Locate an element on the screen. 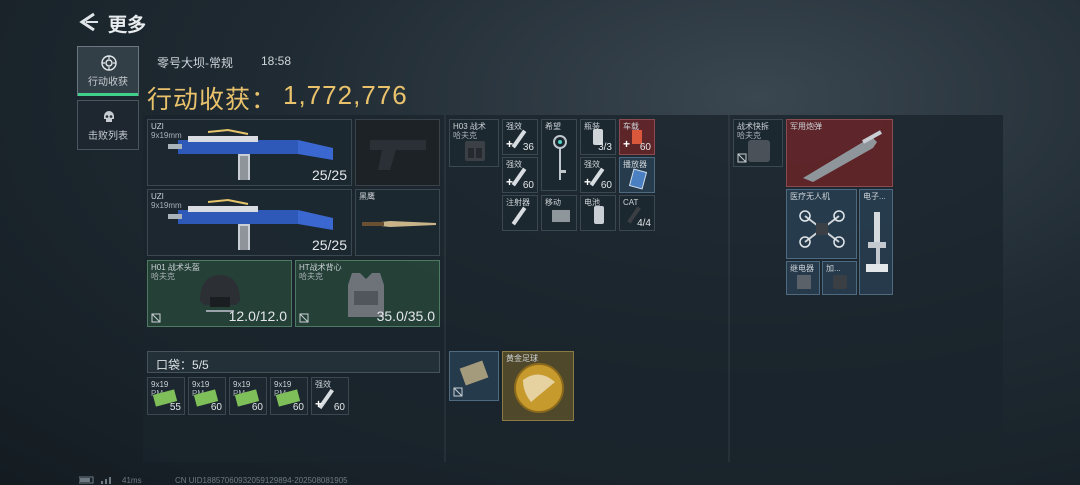 Image resolution: width=1080 pixels, height=485 pixels. safebox-item: 医疗无人机 is located at coordinates (821, 224).